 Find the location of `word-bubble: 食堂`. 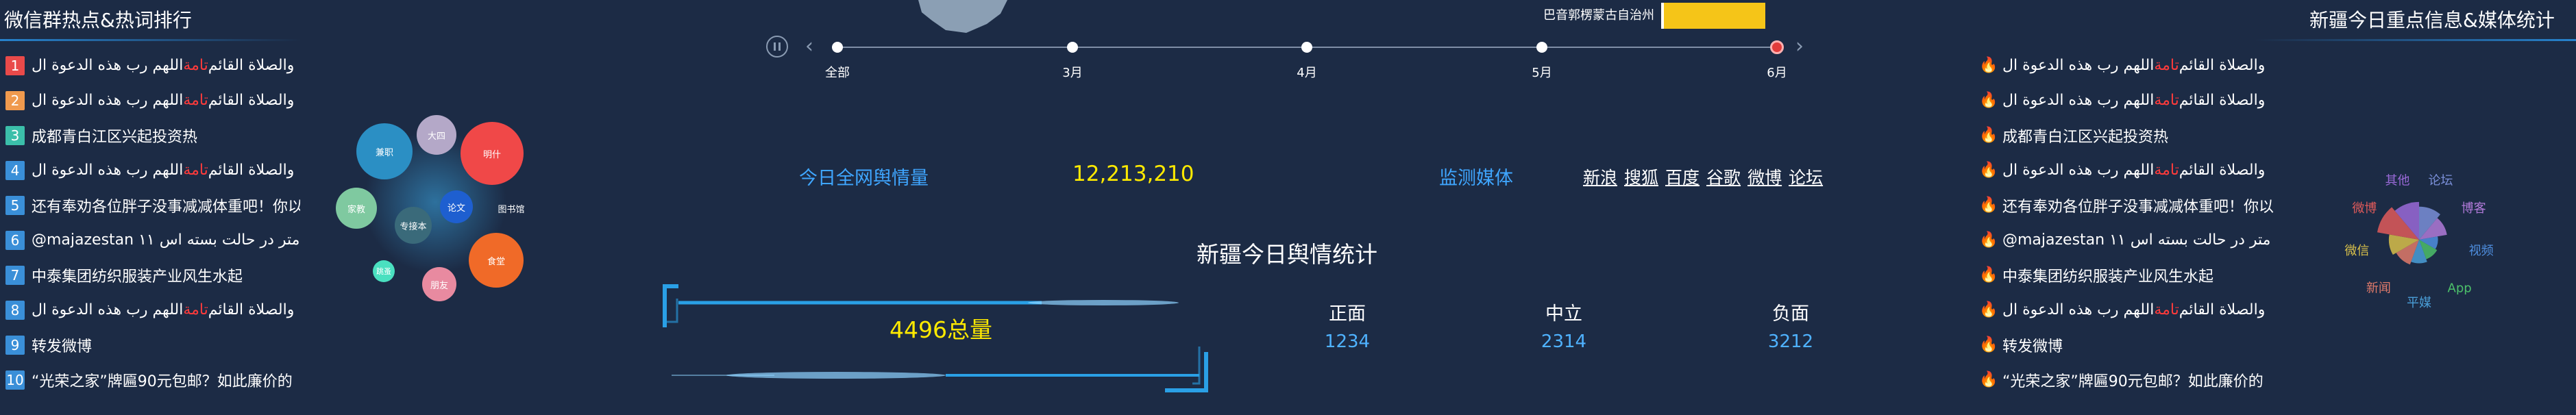

word-bubble: 食堂 is located at coordinates (497, 260).